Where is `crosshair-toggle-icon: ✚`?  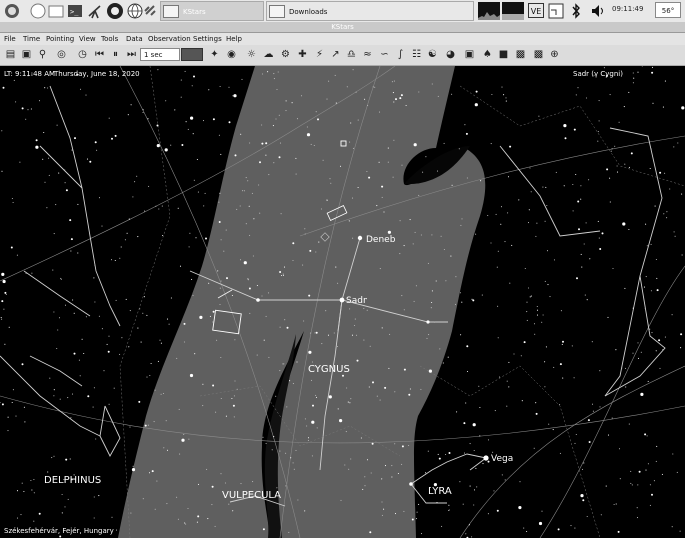
crosshair-toggle-icon: ✚ is located at coordinates (302, 54).